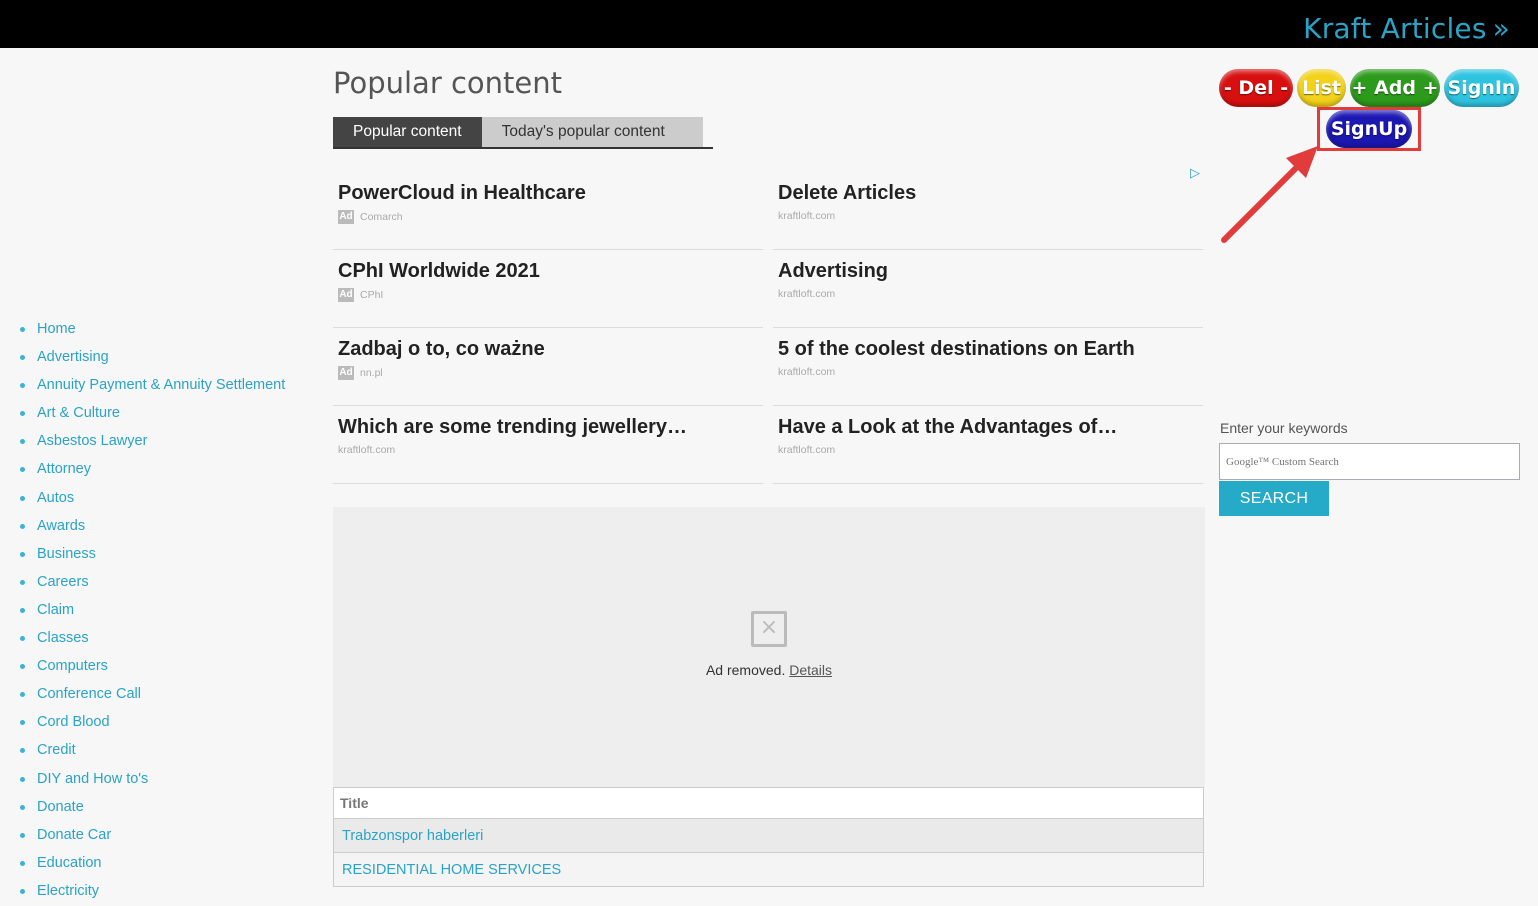 The image size is (1538, 906). Describe the element at coordinates (168, 836) in the screenshot. I see `sidebar-item-donate-car: Donate Car` at that location.